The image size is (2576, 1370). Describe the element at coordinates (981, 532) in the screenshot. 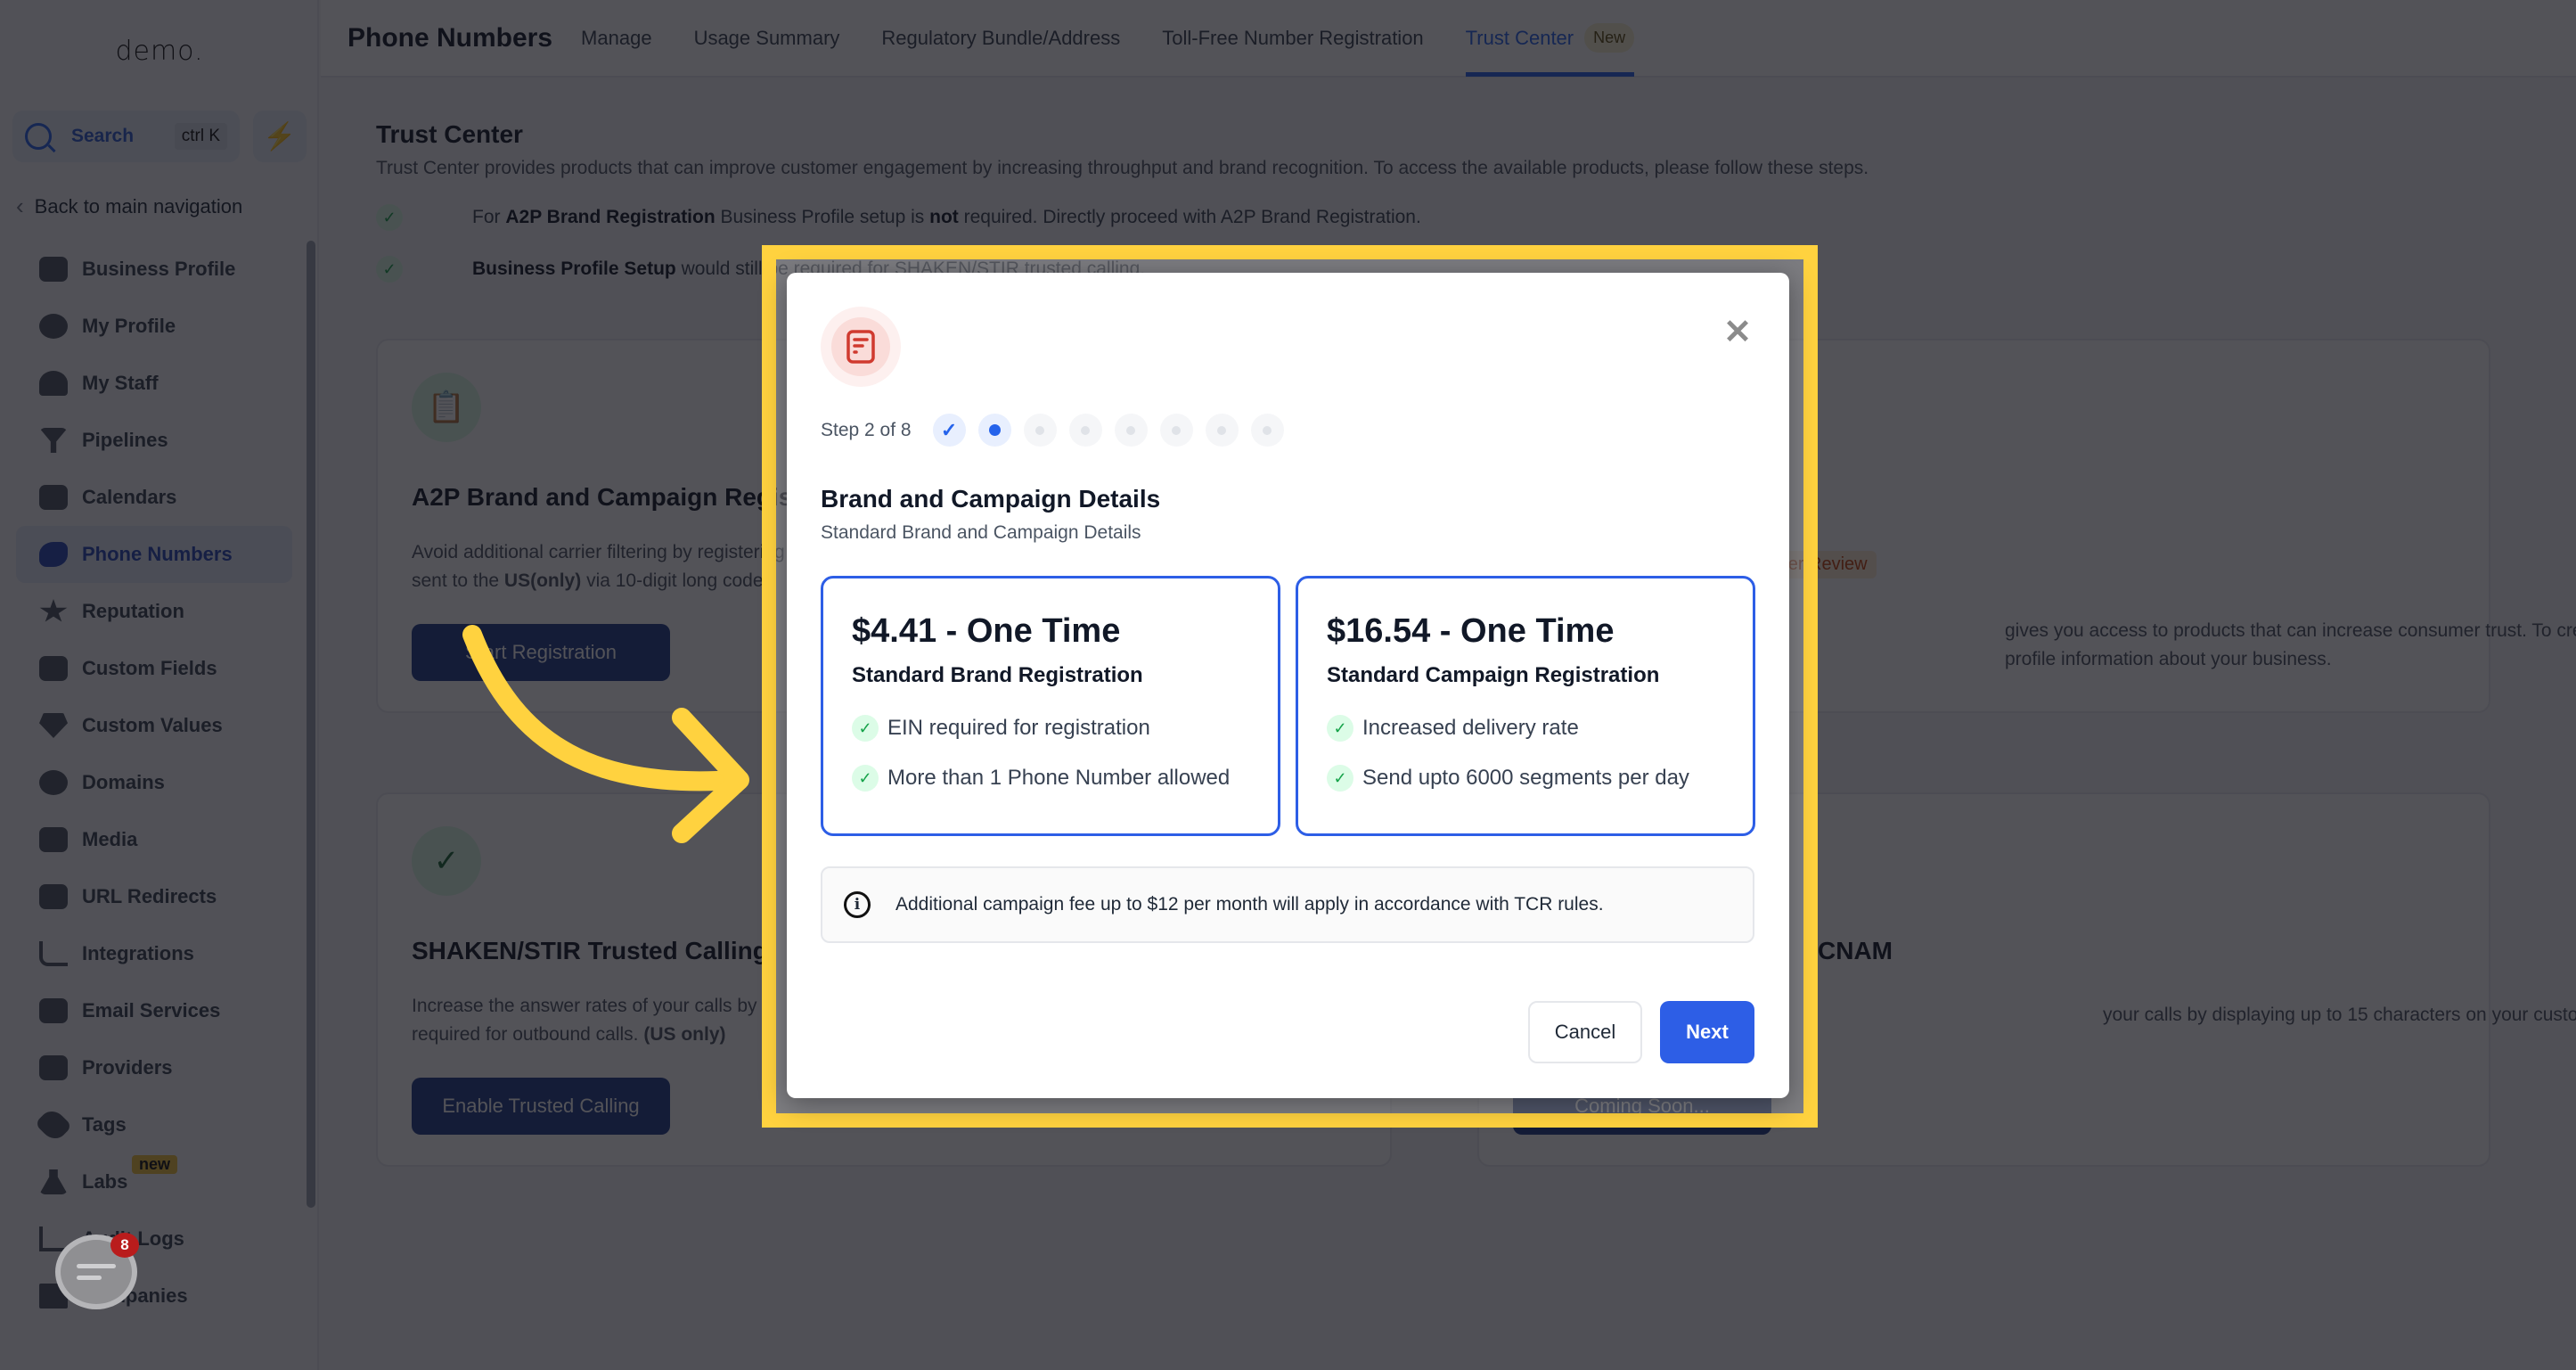

I see `modal-subtitle: Standard Brand and Campaign Details` at that location.